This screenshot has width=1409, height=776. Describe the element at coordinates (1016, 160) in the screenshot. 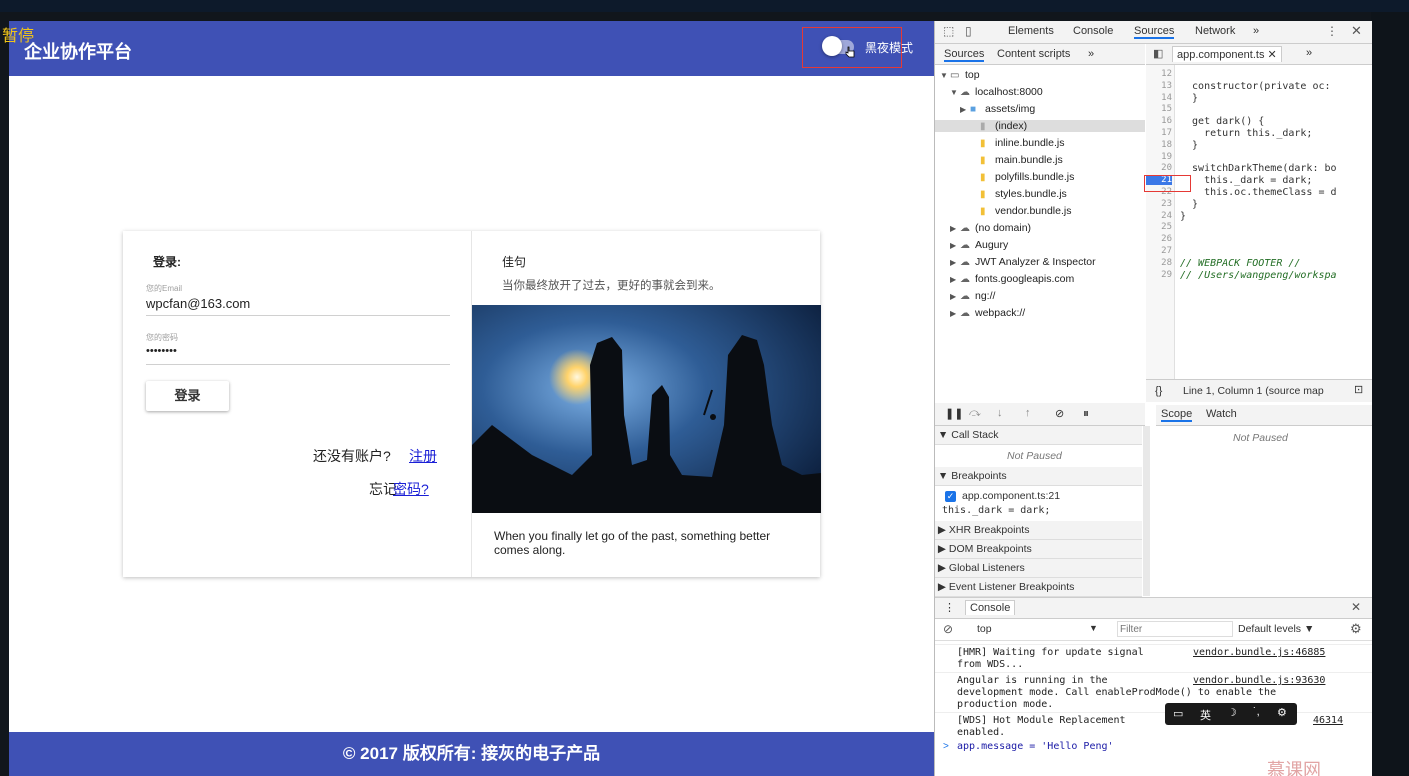

I see `tree-item: ▮ main.bundle.js` at that location.